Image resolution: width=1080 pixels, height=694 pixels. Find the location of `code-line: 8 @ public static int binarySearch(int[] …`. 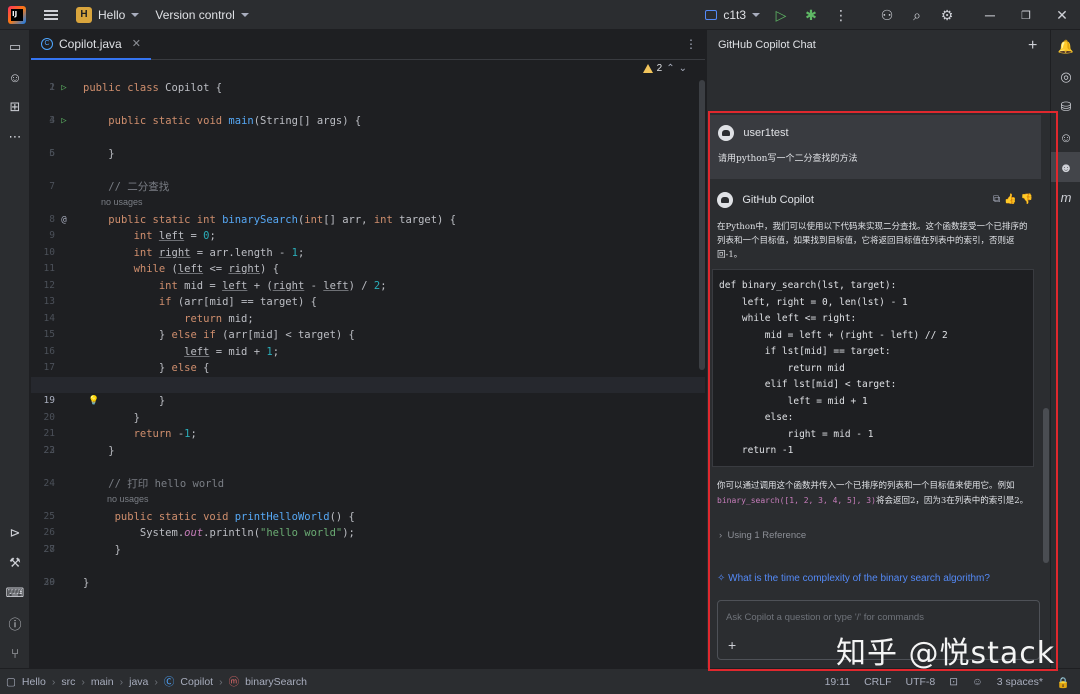

code-line: 8 @ public static int binarySearch(int[] … is located at coordinates (368, 210).